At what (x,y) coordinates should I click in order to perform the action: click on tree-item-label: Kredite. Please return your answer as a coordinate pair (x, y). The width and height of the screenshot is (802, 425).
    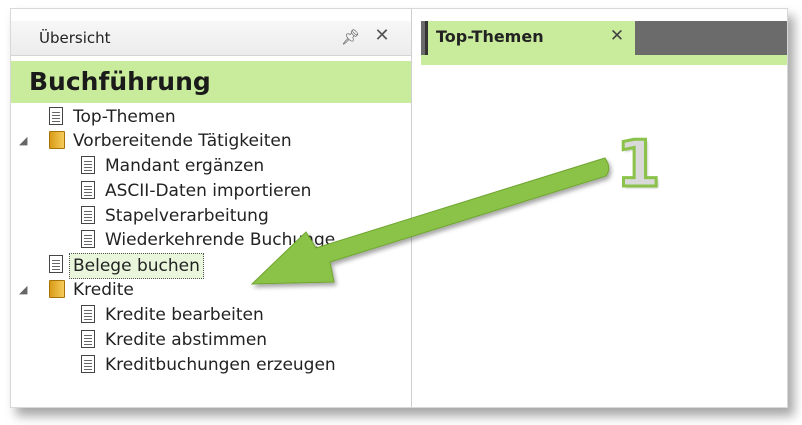
    Looking at the image, I should click on (103, 290).